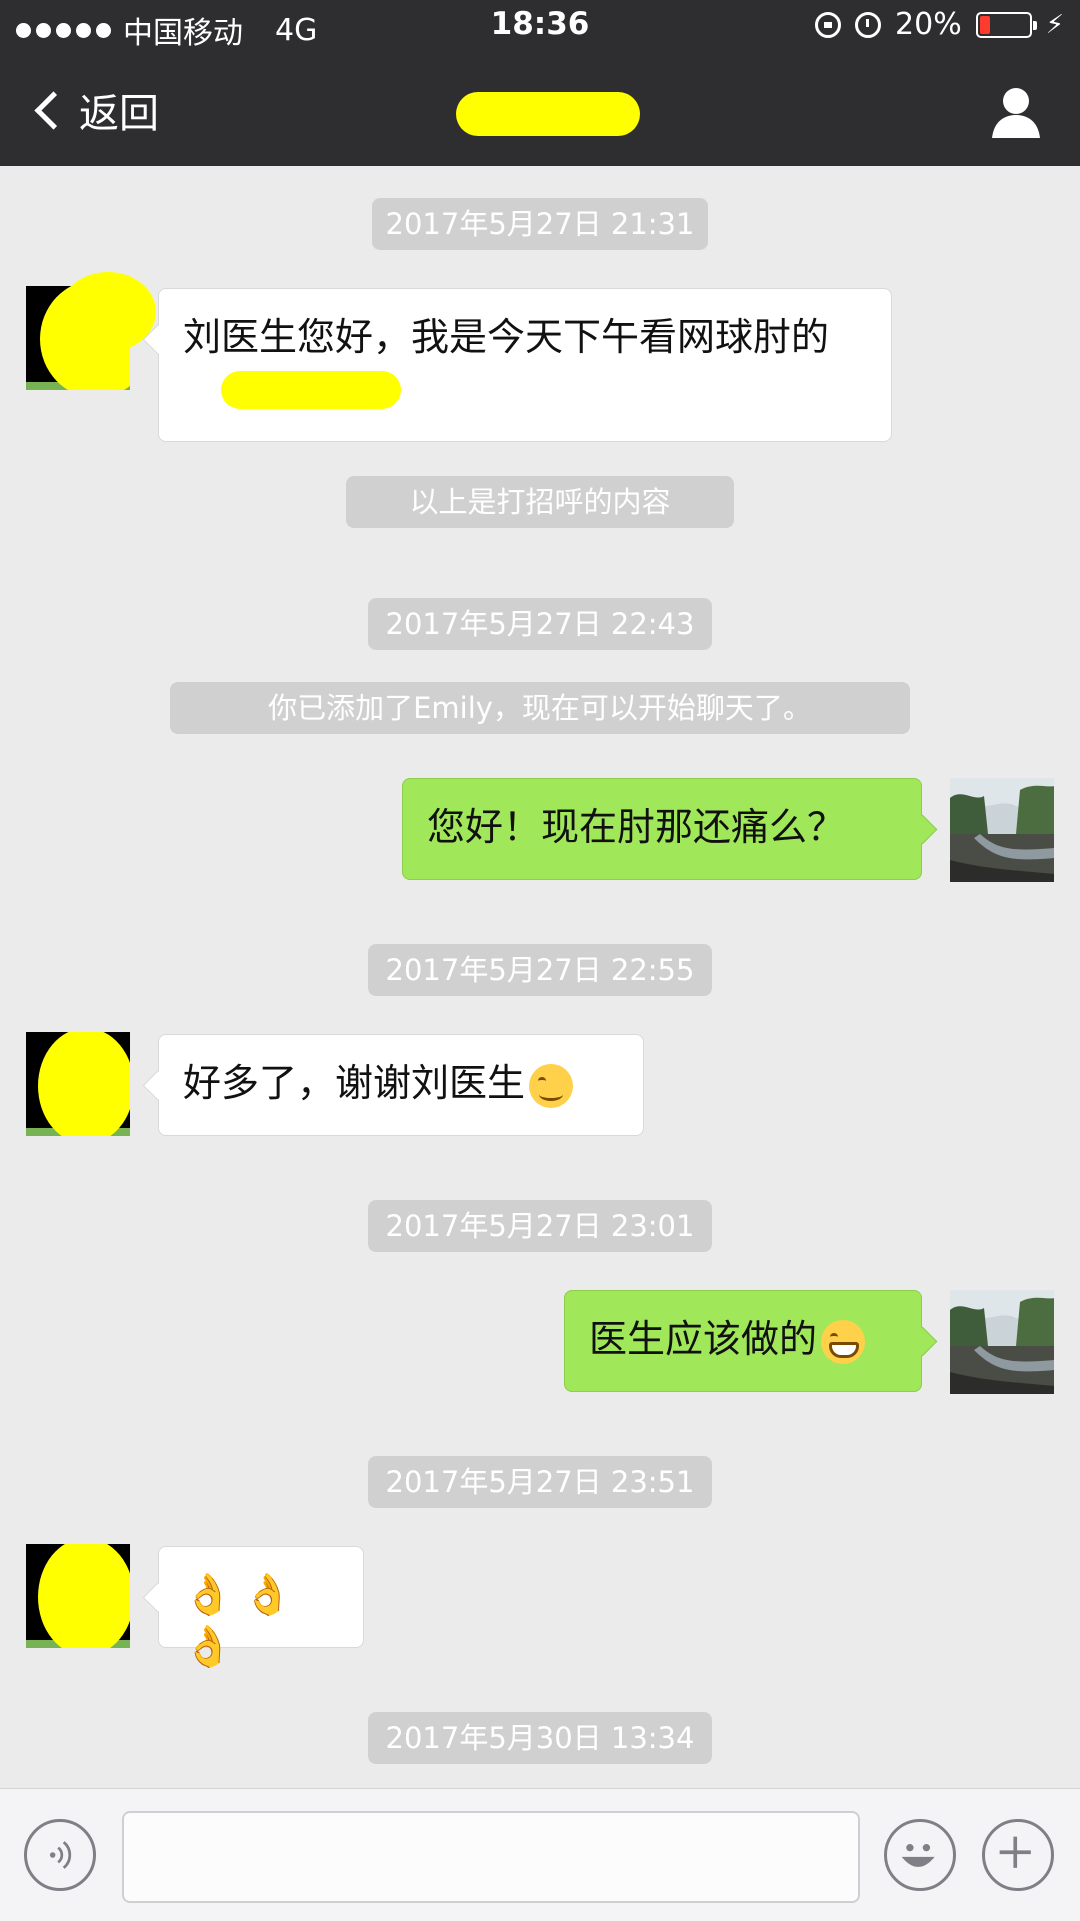 The image size is (1080, 1921). Describe the element at coordinates (928, 24) in the screenshot. I see `battery-percent: 20%` at that location.